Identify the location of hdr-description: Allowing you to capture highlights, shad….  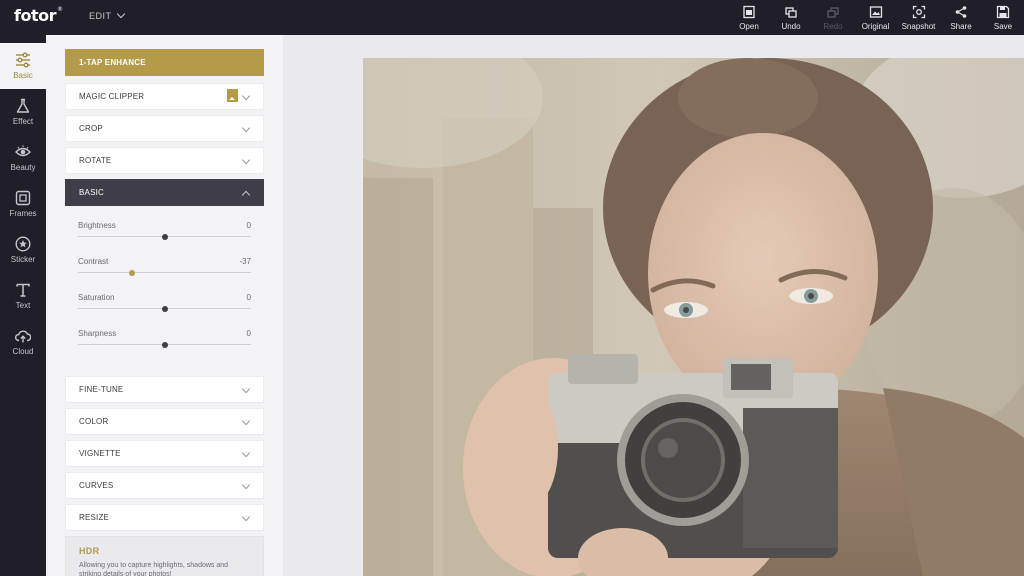
(154, 569).